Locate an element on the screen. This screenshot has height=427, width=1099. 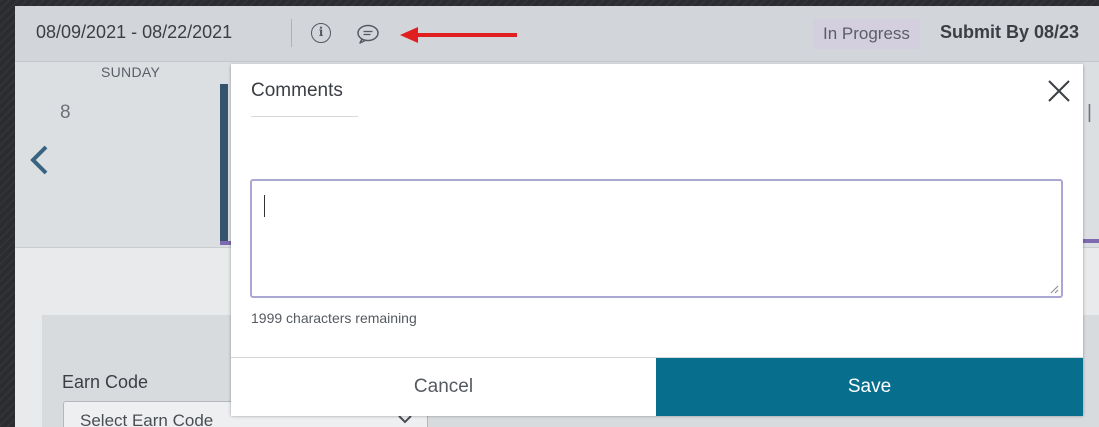
chevron-left-icon is located at coordinates (39, 160).